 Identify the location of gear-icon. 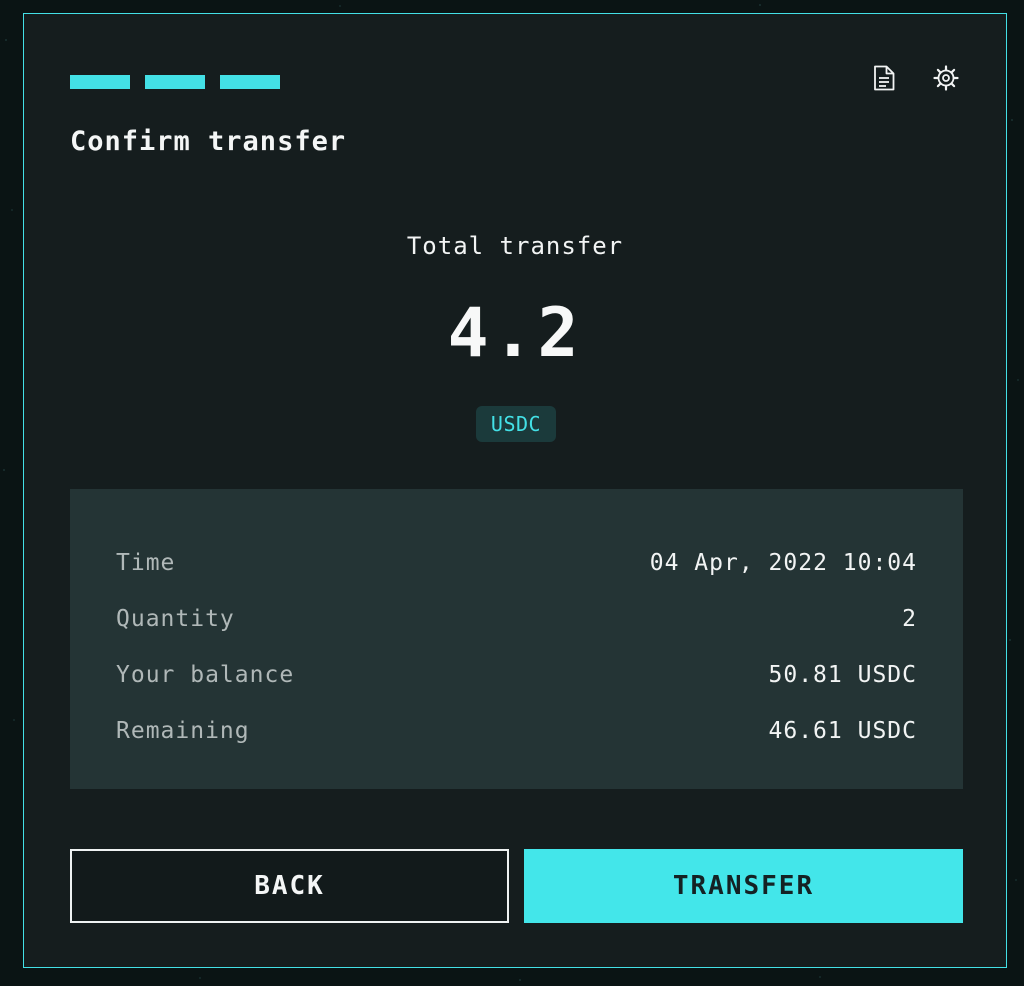
(946, 78).